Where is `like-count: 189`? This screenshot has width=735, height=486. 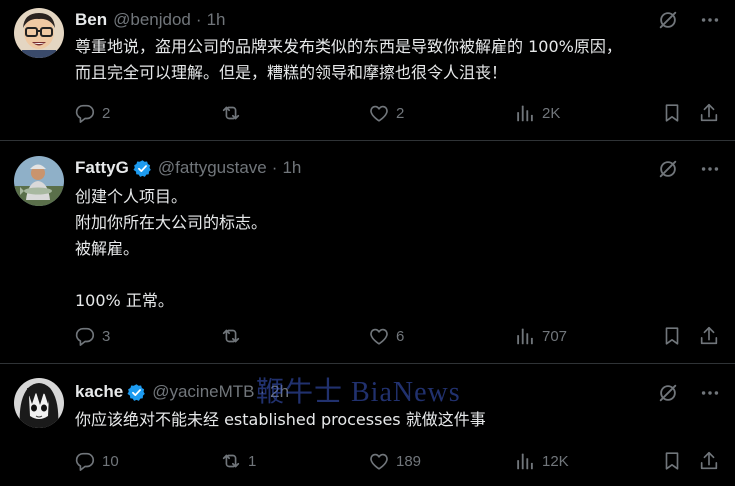
like-count: 189 is located at coordinates (409, 461).